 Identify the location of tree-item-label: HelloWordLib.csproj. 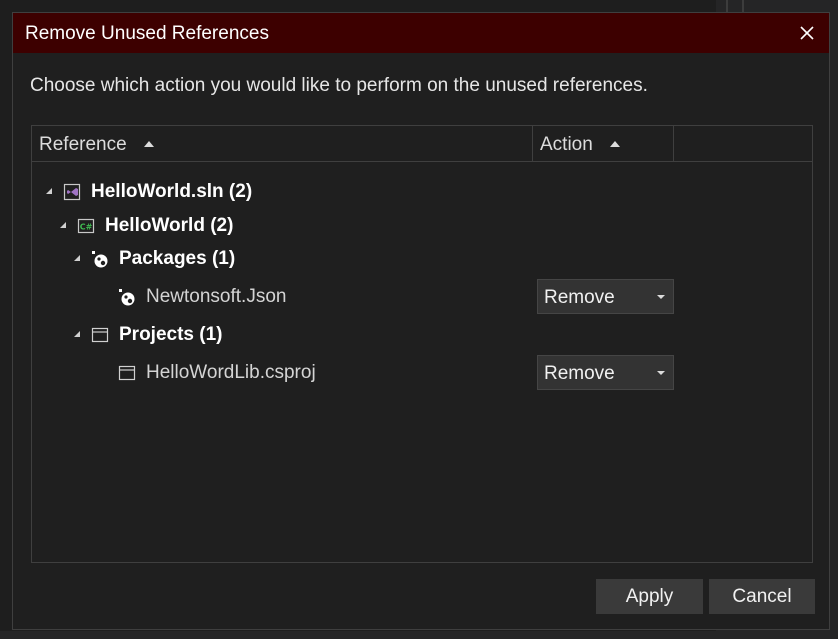
(231, 372).